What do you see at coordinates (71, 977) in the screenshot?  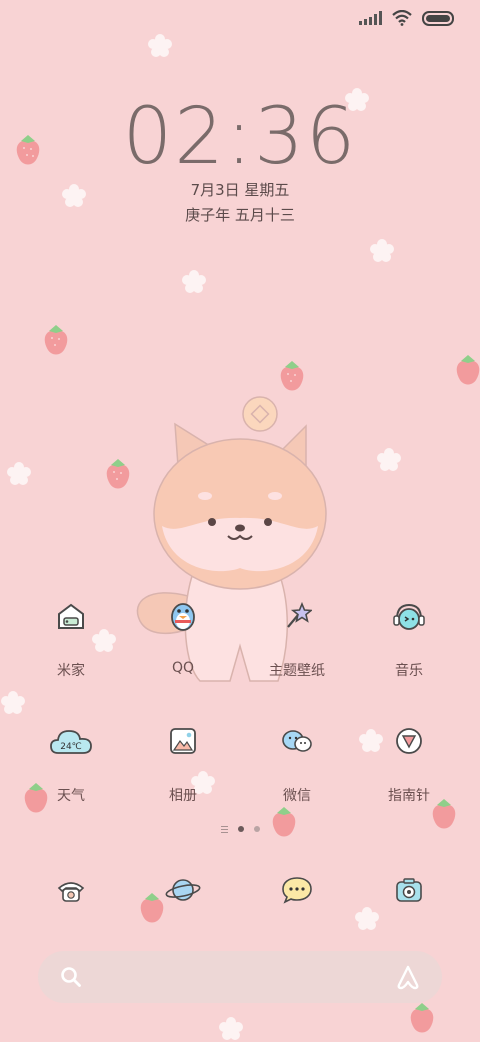 I see `search-icon` at bounding box center [71, 977].